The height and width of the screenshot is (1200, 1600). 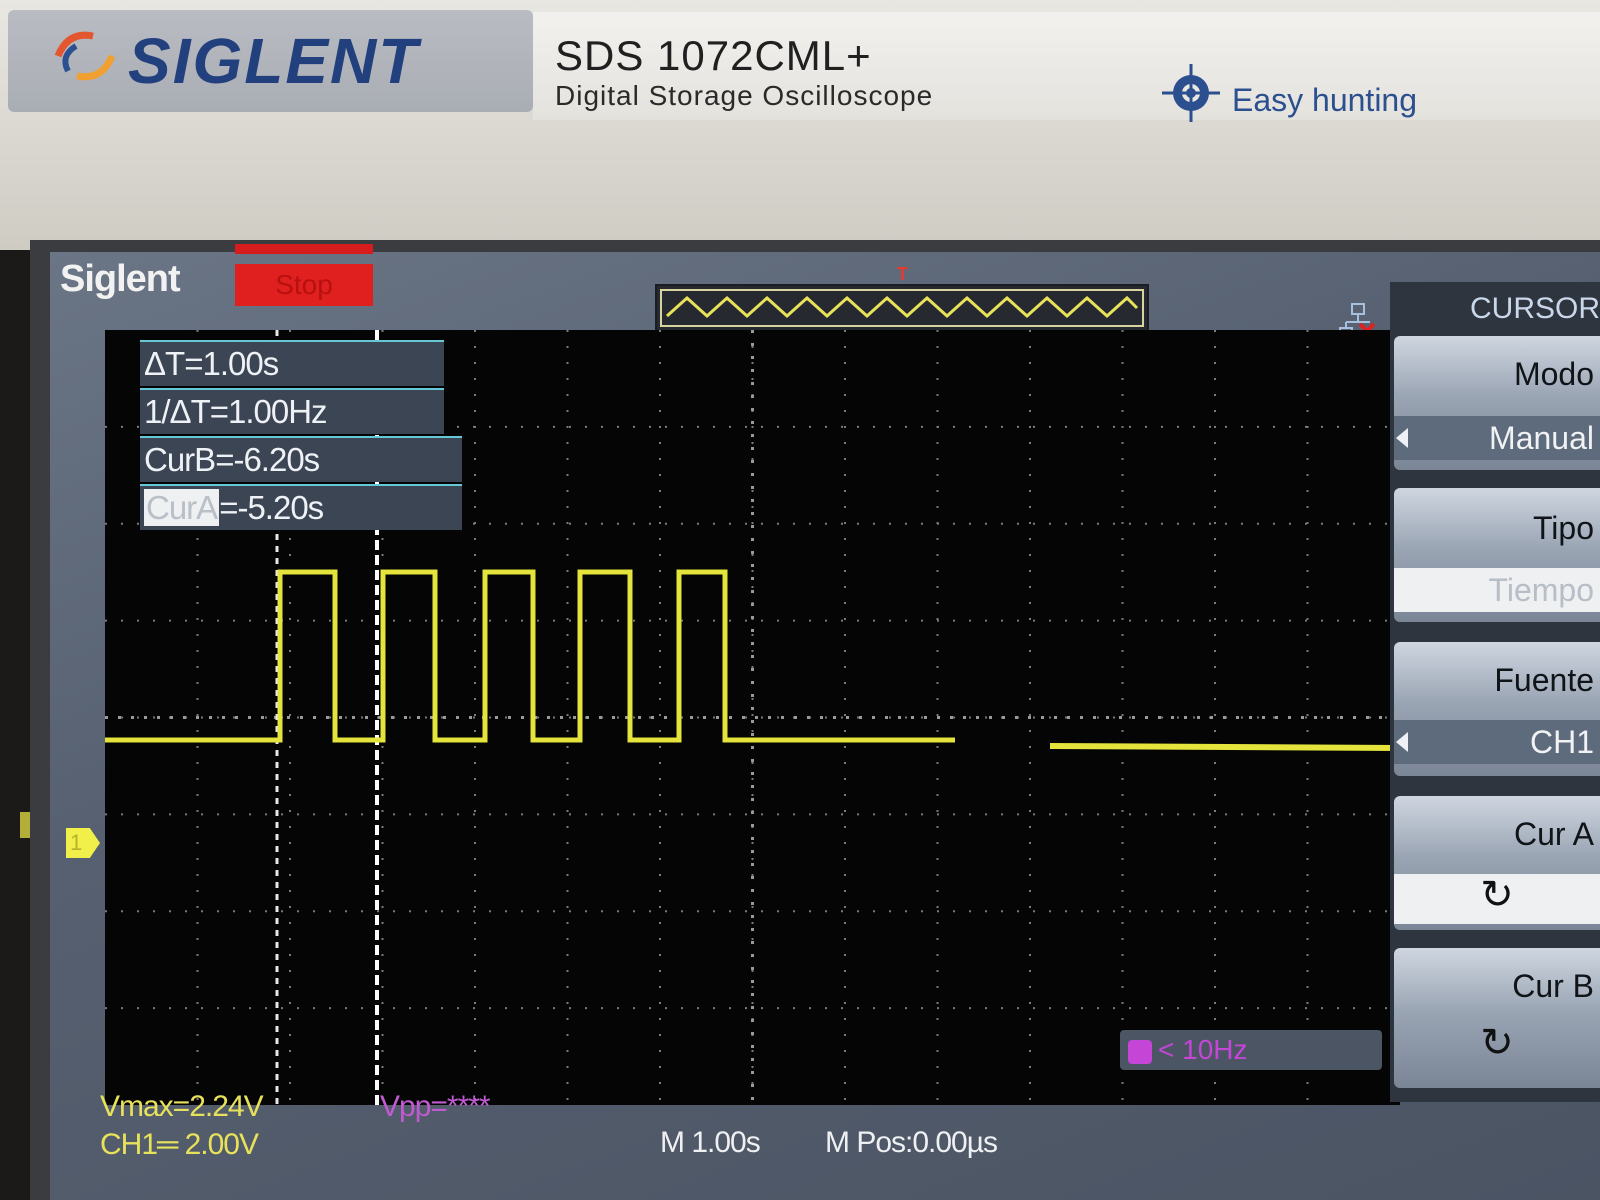 I want to click on source-value: CH1, so click(x=1497, y=742).